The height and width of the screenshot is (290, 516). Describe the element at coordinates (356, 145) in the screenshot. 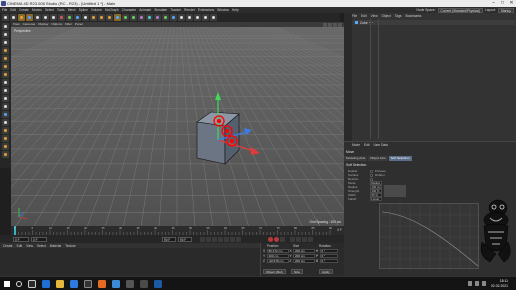

I see `am-menu-mode: Mode` at that location.